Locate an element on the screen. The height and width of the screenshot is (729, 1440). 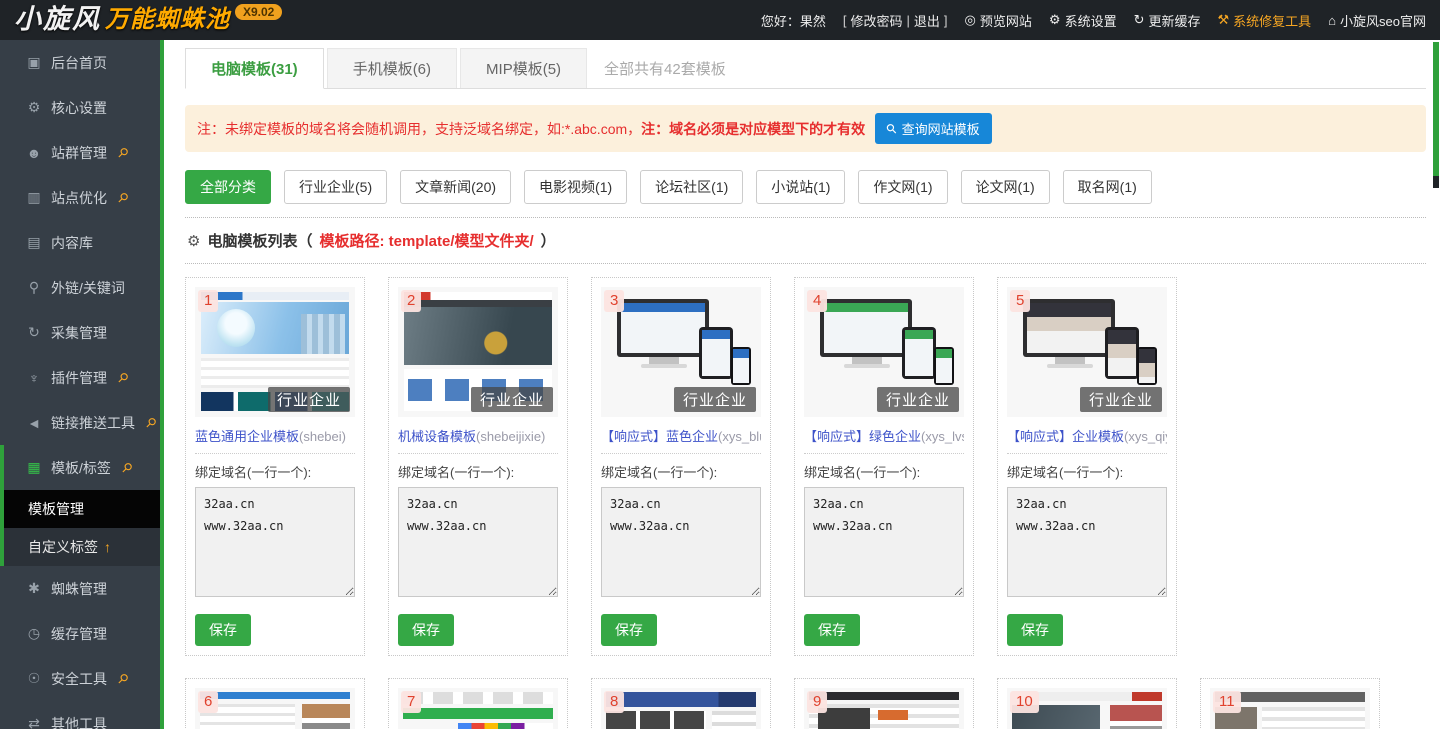
gear-icon: ⚙ is located at coordinates (194, 241).